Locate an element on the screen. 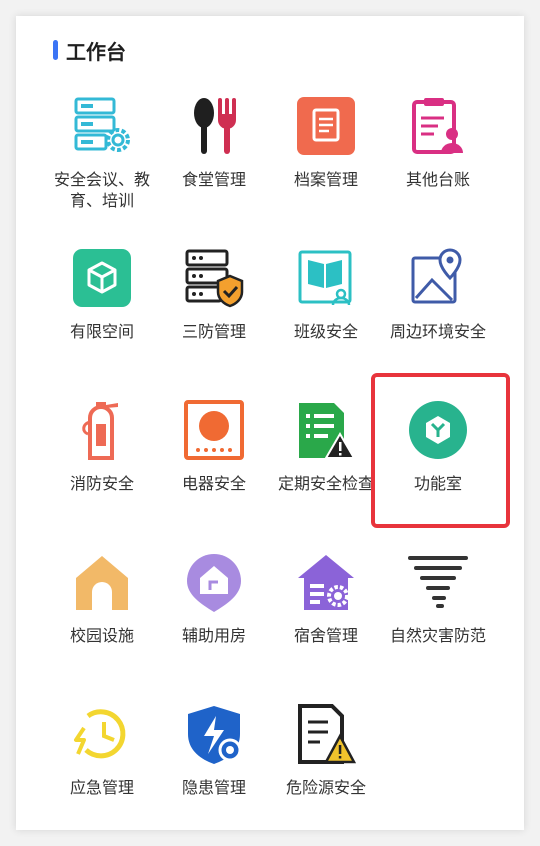 This screenshot has width=540, height=846. app-item-hazard: 隐患管理 is located at coordinates (214, 774).